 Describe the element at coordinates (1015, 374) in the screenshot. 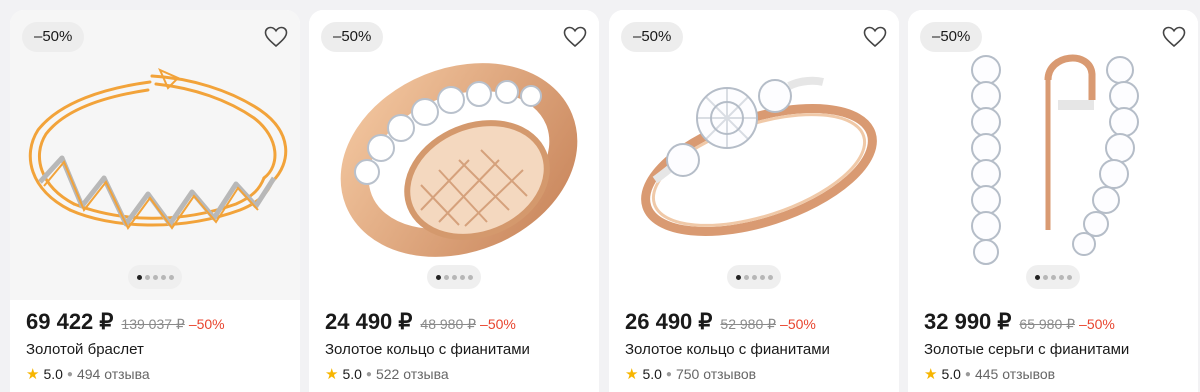

I see `reviews-count: 445 отзывов` at that location.